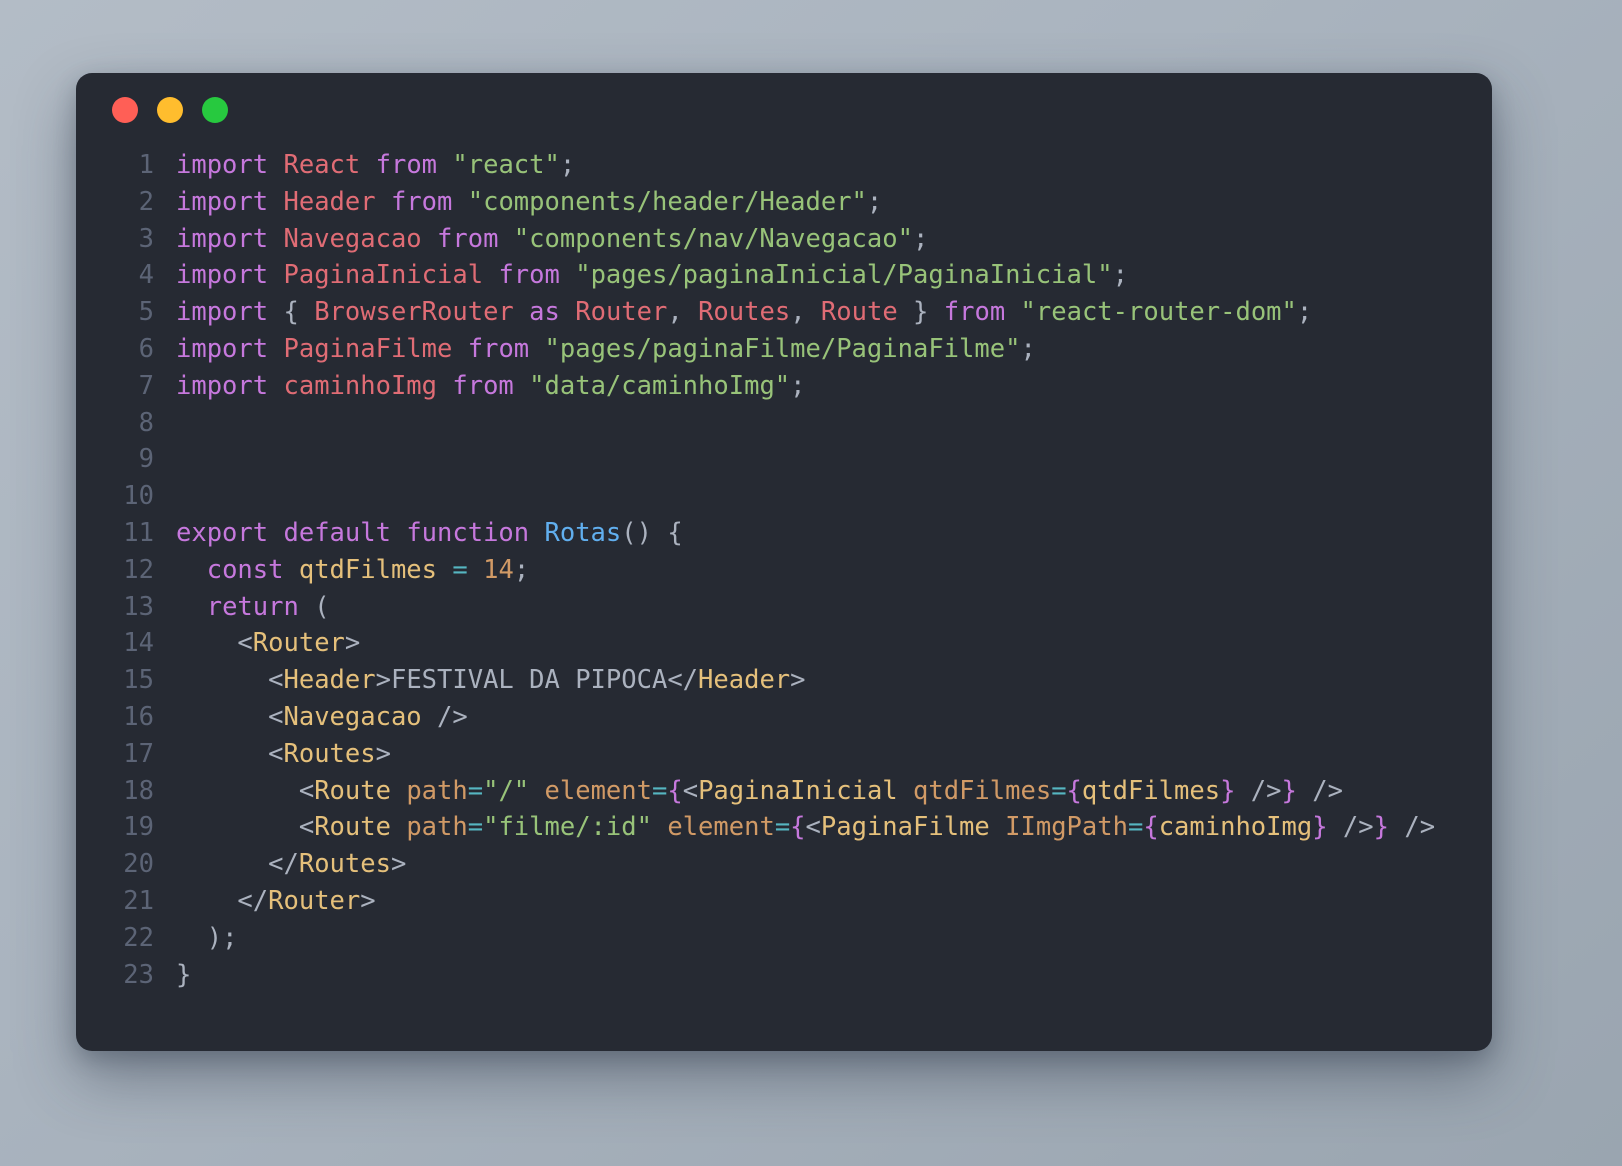  What do you see at coordinates (352, 827) in the screenshot?
I see `token-var: Route` at bounding box center [352, 827].